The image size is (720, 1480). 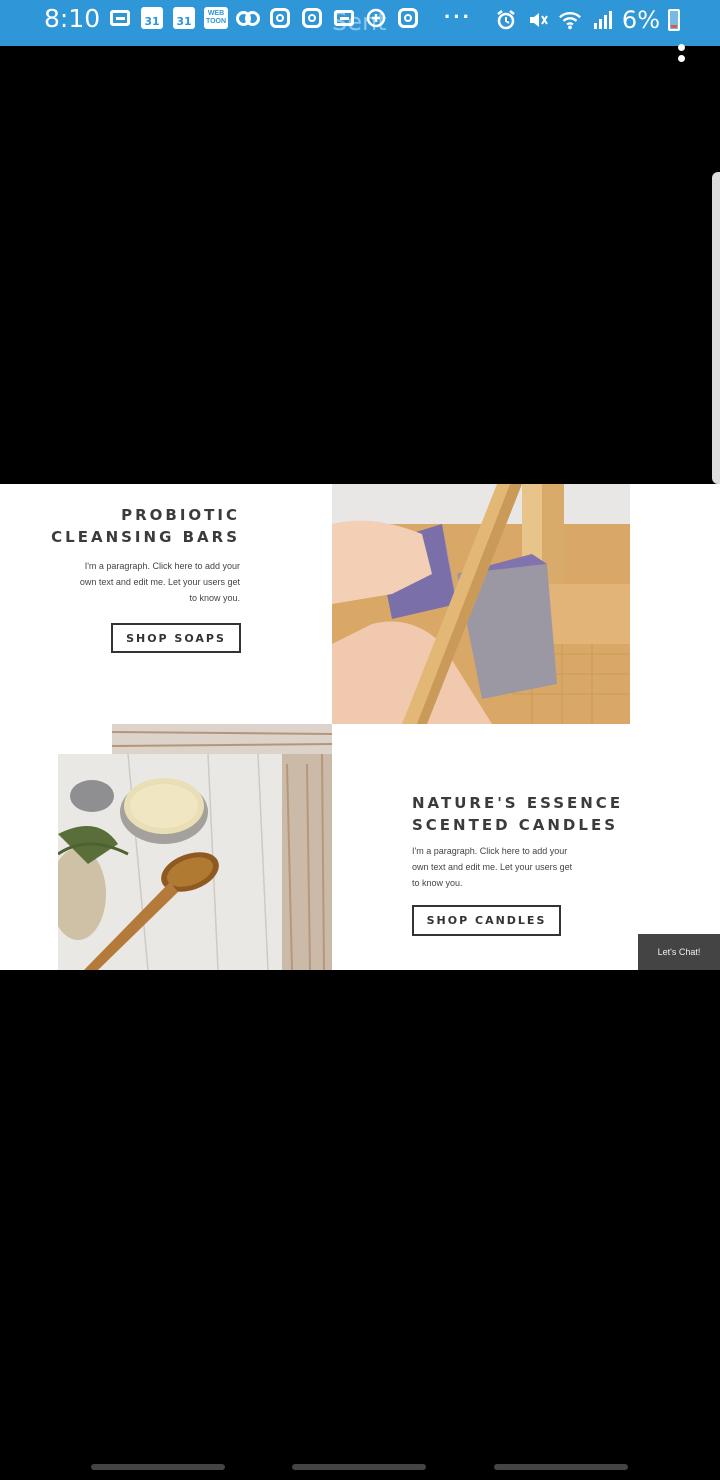 What do you see at coordinates (542, 814) in the screenshot?
I see `section-title: NATURE'S ESSENCE SCENTED CANDLES` at bounding box center [542, 814].